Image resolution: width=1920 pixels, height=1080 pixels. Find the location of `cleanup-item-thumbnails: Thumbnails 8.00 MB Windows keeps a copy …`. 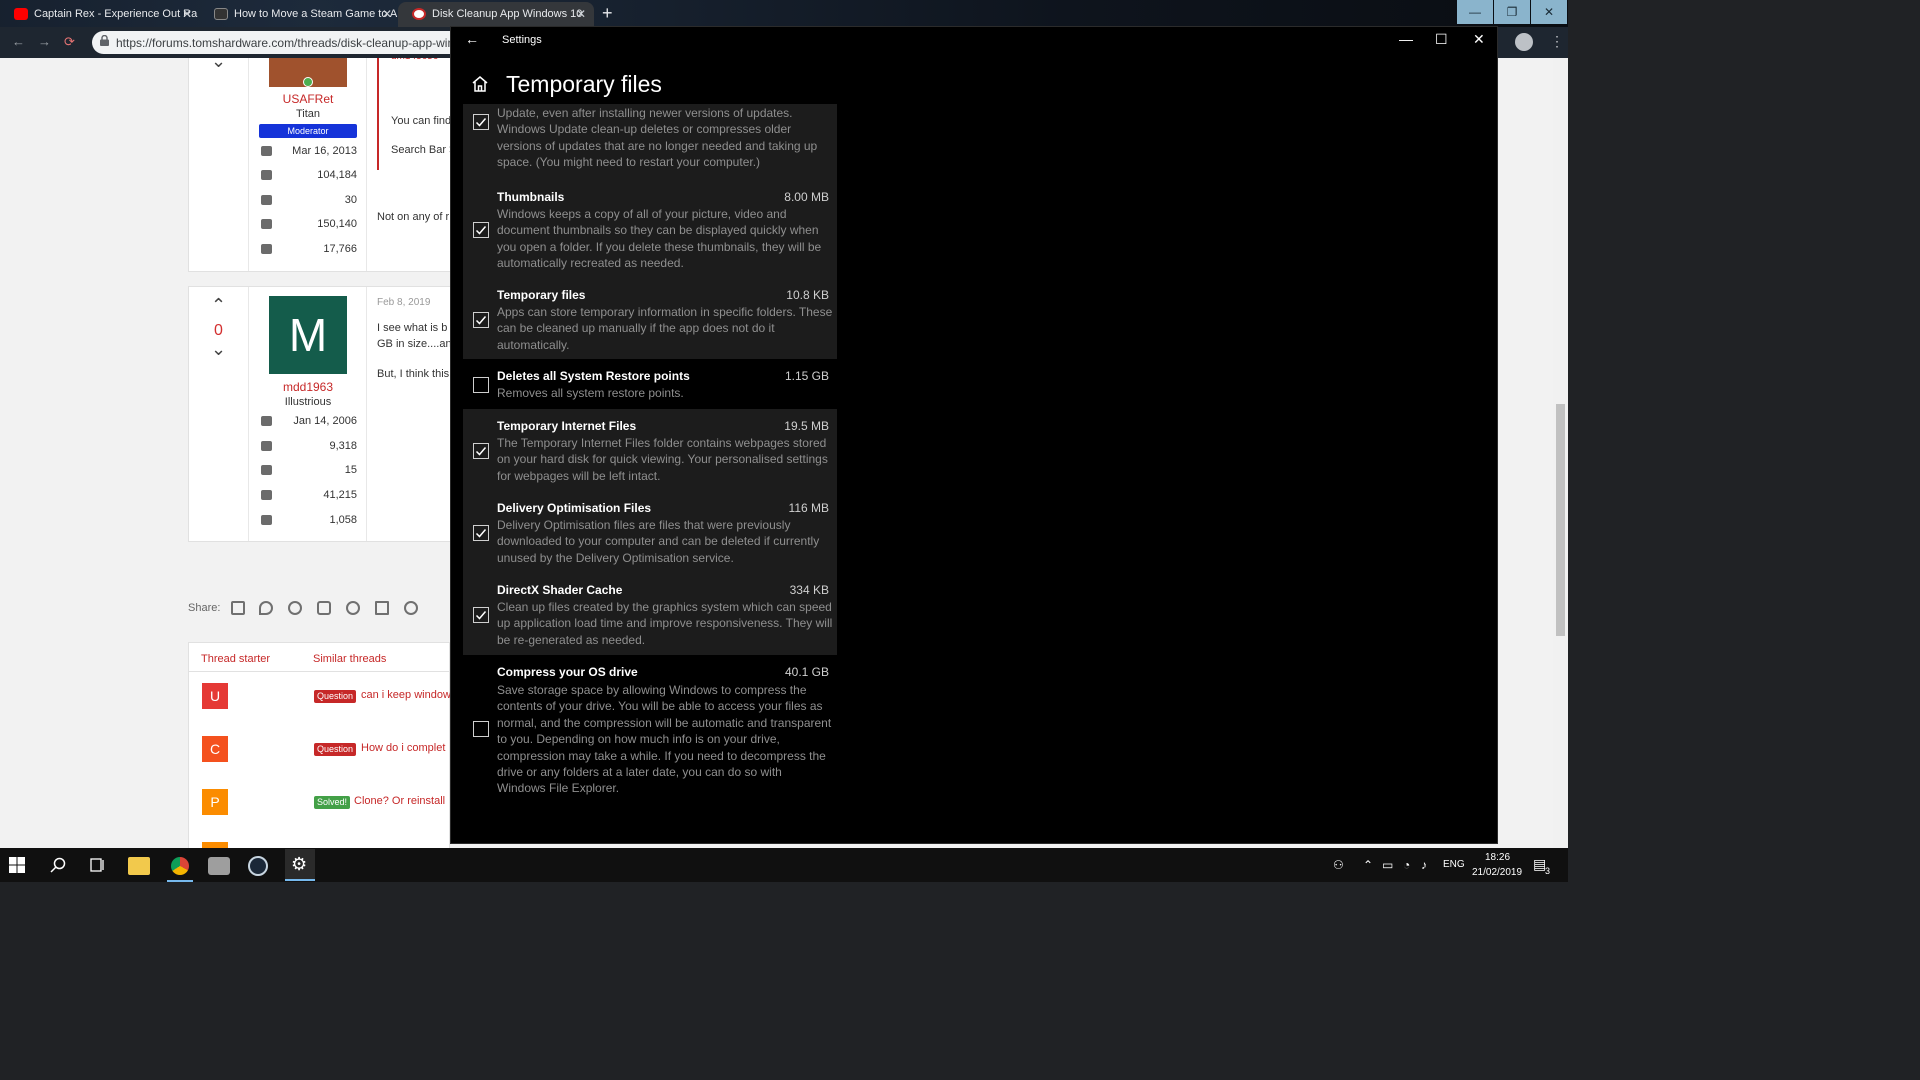

cleanup-item-thumbnails: Thumbnails 8.00 MB Windows keeps a copy … is located at coordinates (650, 225).